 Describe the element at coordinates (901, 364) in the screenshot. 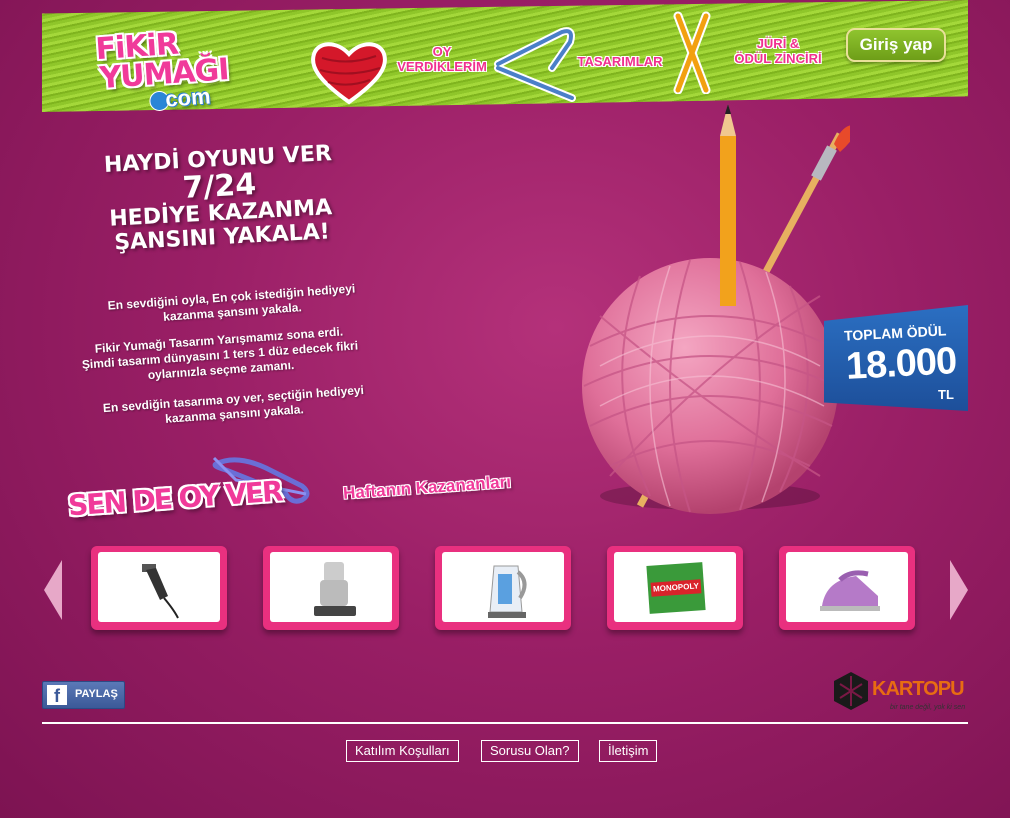

I see `prize-value: 18.000` at that location.